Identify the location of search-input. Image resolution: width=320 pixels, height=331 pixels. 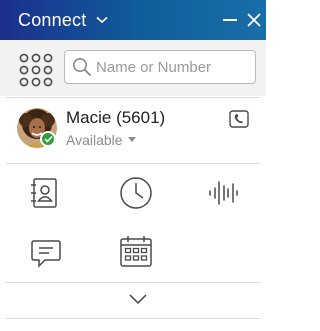
(176, 67).